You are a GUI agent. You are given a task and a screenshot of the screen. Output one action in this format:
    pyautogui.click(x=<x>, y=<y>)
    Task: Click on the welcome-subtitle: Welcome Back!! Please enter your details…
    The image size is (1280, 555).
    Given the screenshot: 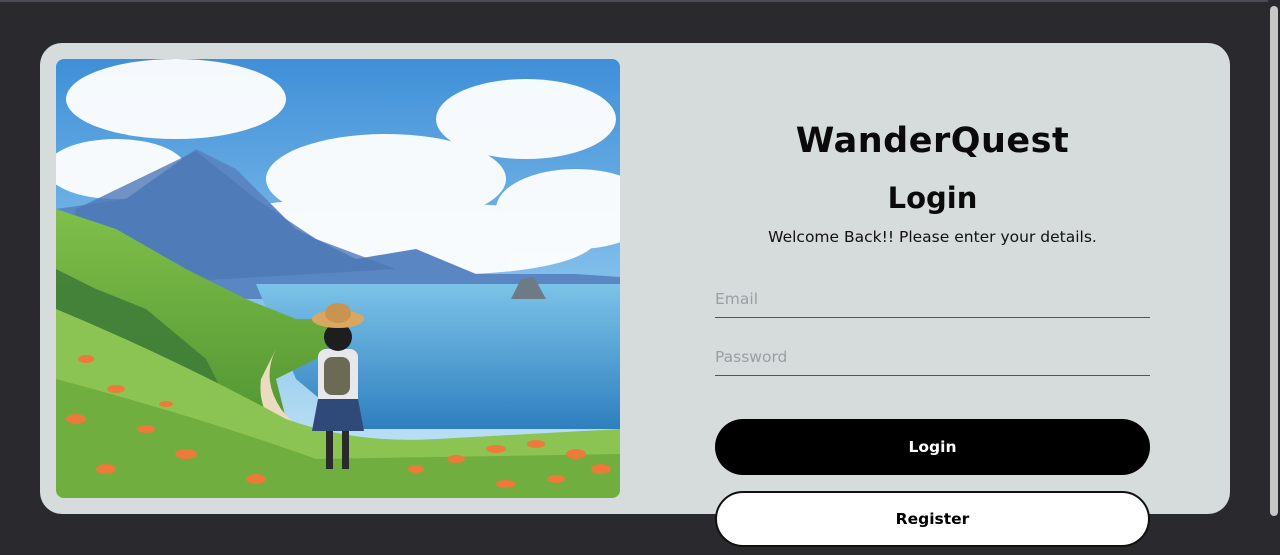 What is the action you would take?
    pyautogui.click(x=932, y=237)
    